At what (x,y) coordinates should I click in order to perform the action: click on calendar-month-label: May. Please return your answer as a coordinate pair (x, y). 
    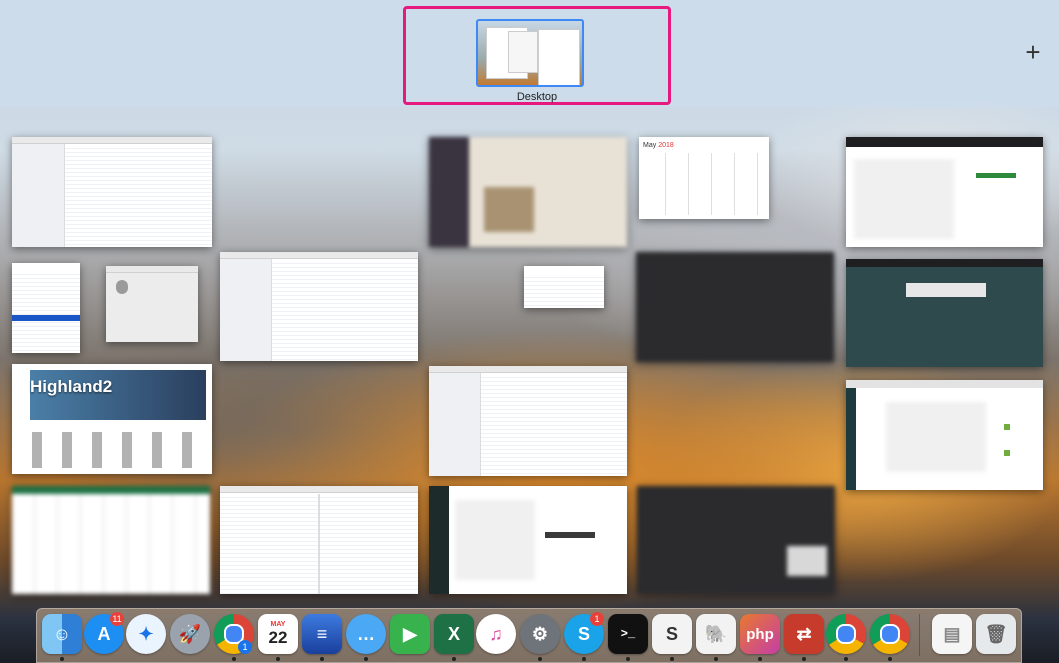
    Looking at the image, I should click on (650, 145).